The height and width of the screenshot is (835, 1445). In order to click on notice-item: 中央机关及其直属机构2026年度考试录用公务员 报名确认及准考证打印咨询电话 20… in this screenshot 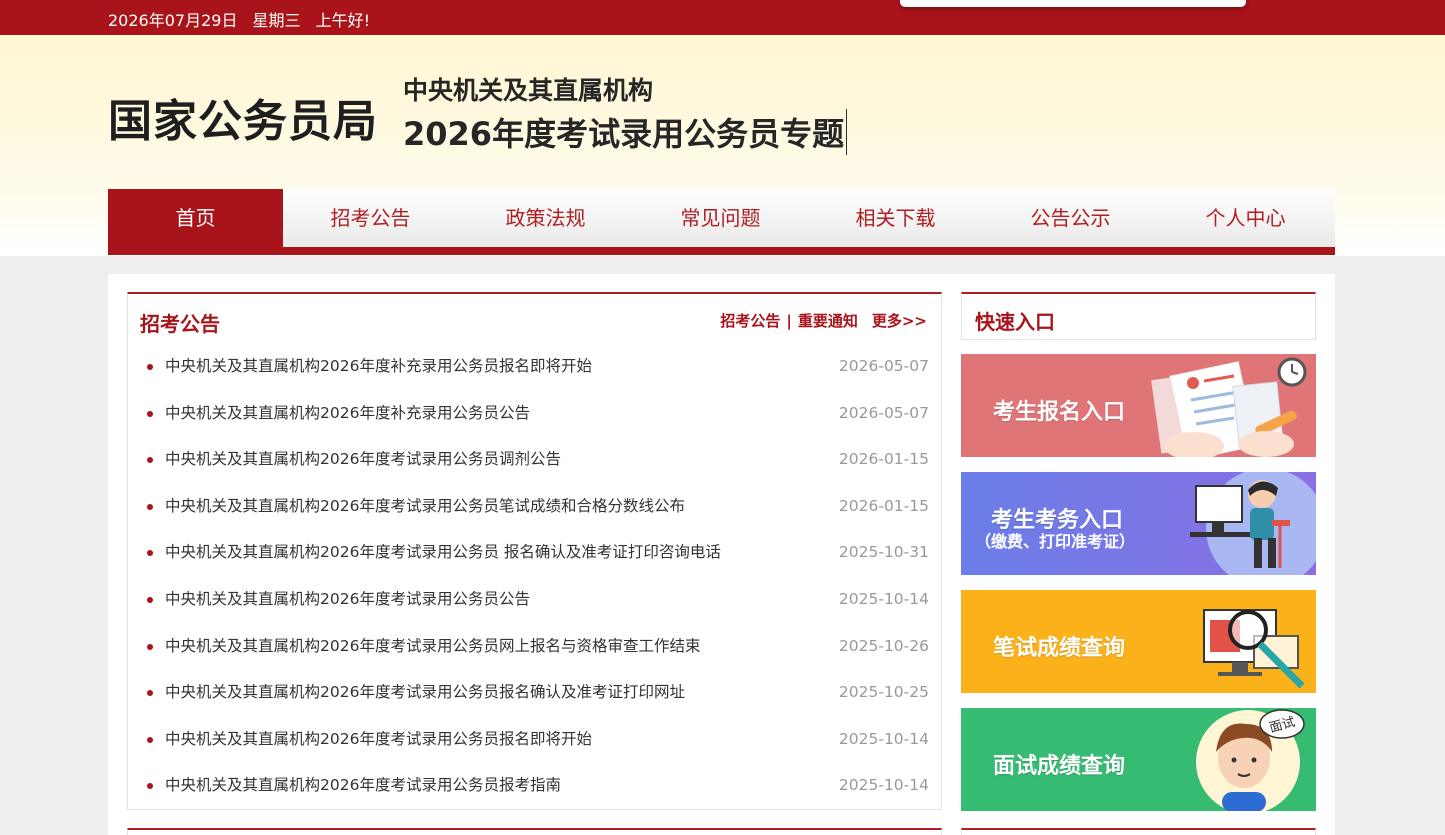, I will do `click(534, 552)`.